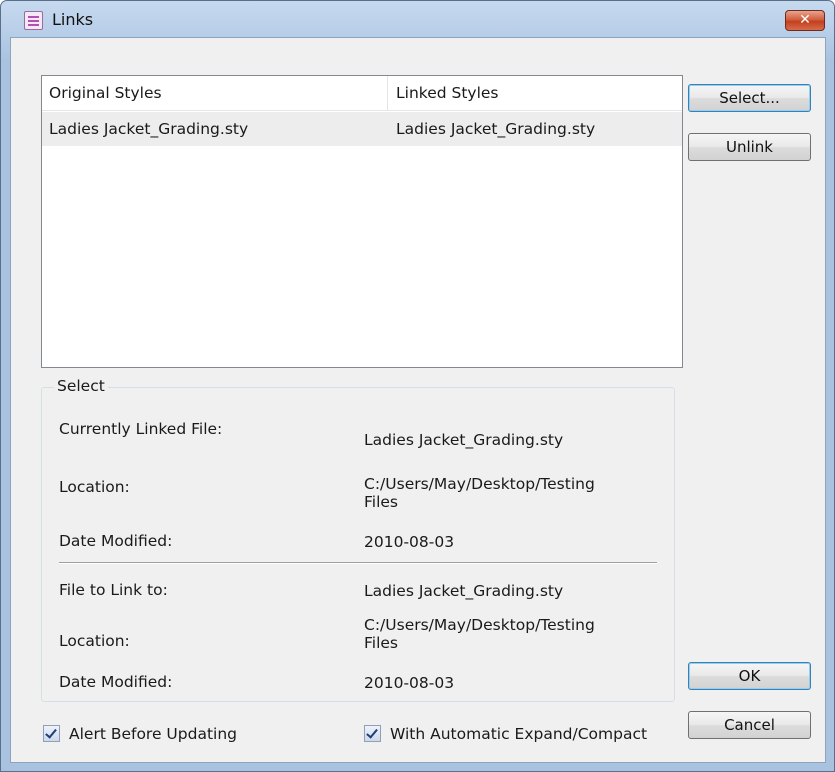 Image resolution: width=835 pixels, height=772 pixels. What do you see at coordinates (116, 541) in the screenshot?
I see `current-date-modified-label: Date Modified:` at bounding box center [116, 541].